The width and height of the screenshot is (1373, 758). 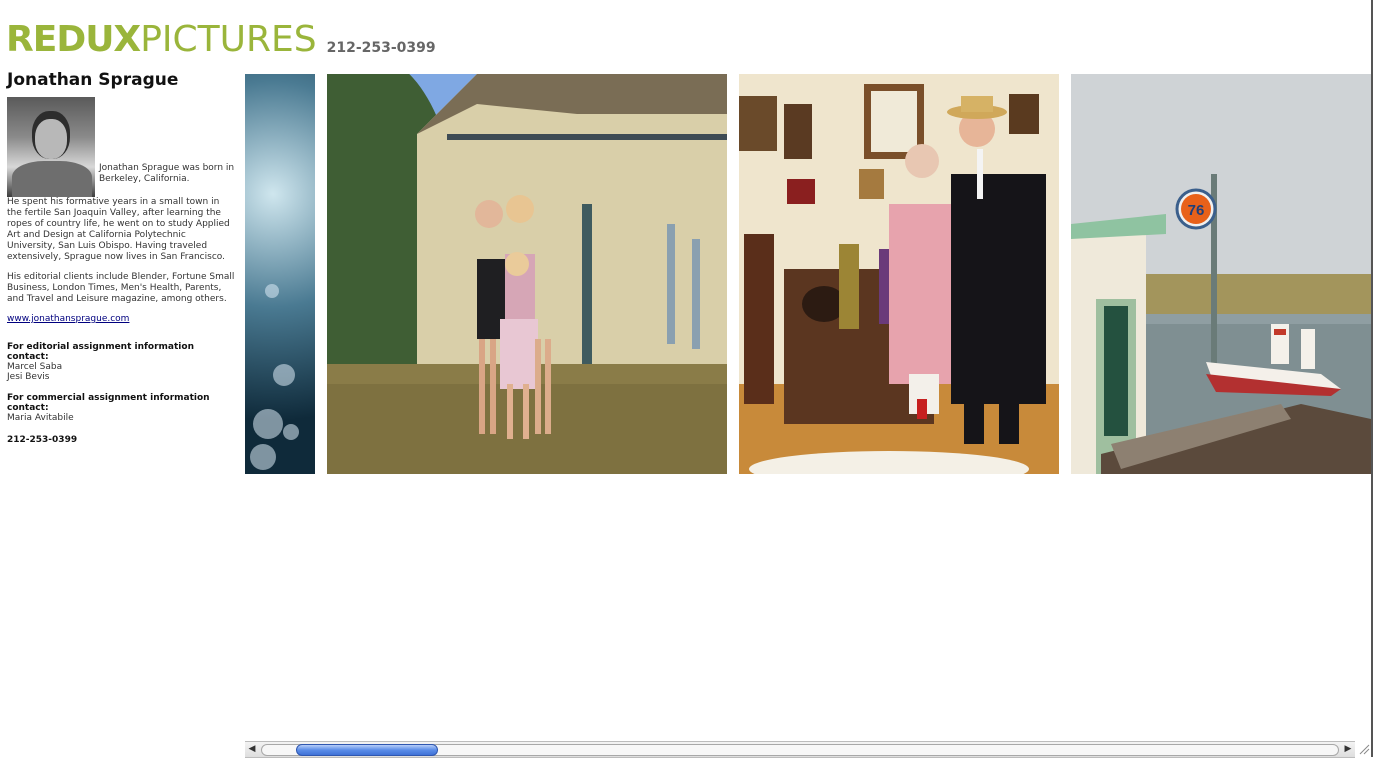 What do you see at coordinates (28, 377) in the screenshot?
I see `contact-name: Jesi Bevis` at bounding box center [28, 377].